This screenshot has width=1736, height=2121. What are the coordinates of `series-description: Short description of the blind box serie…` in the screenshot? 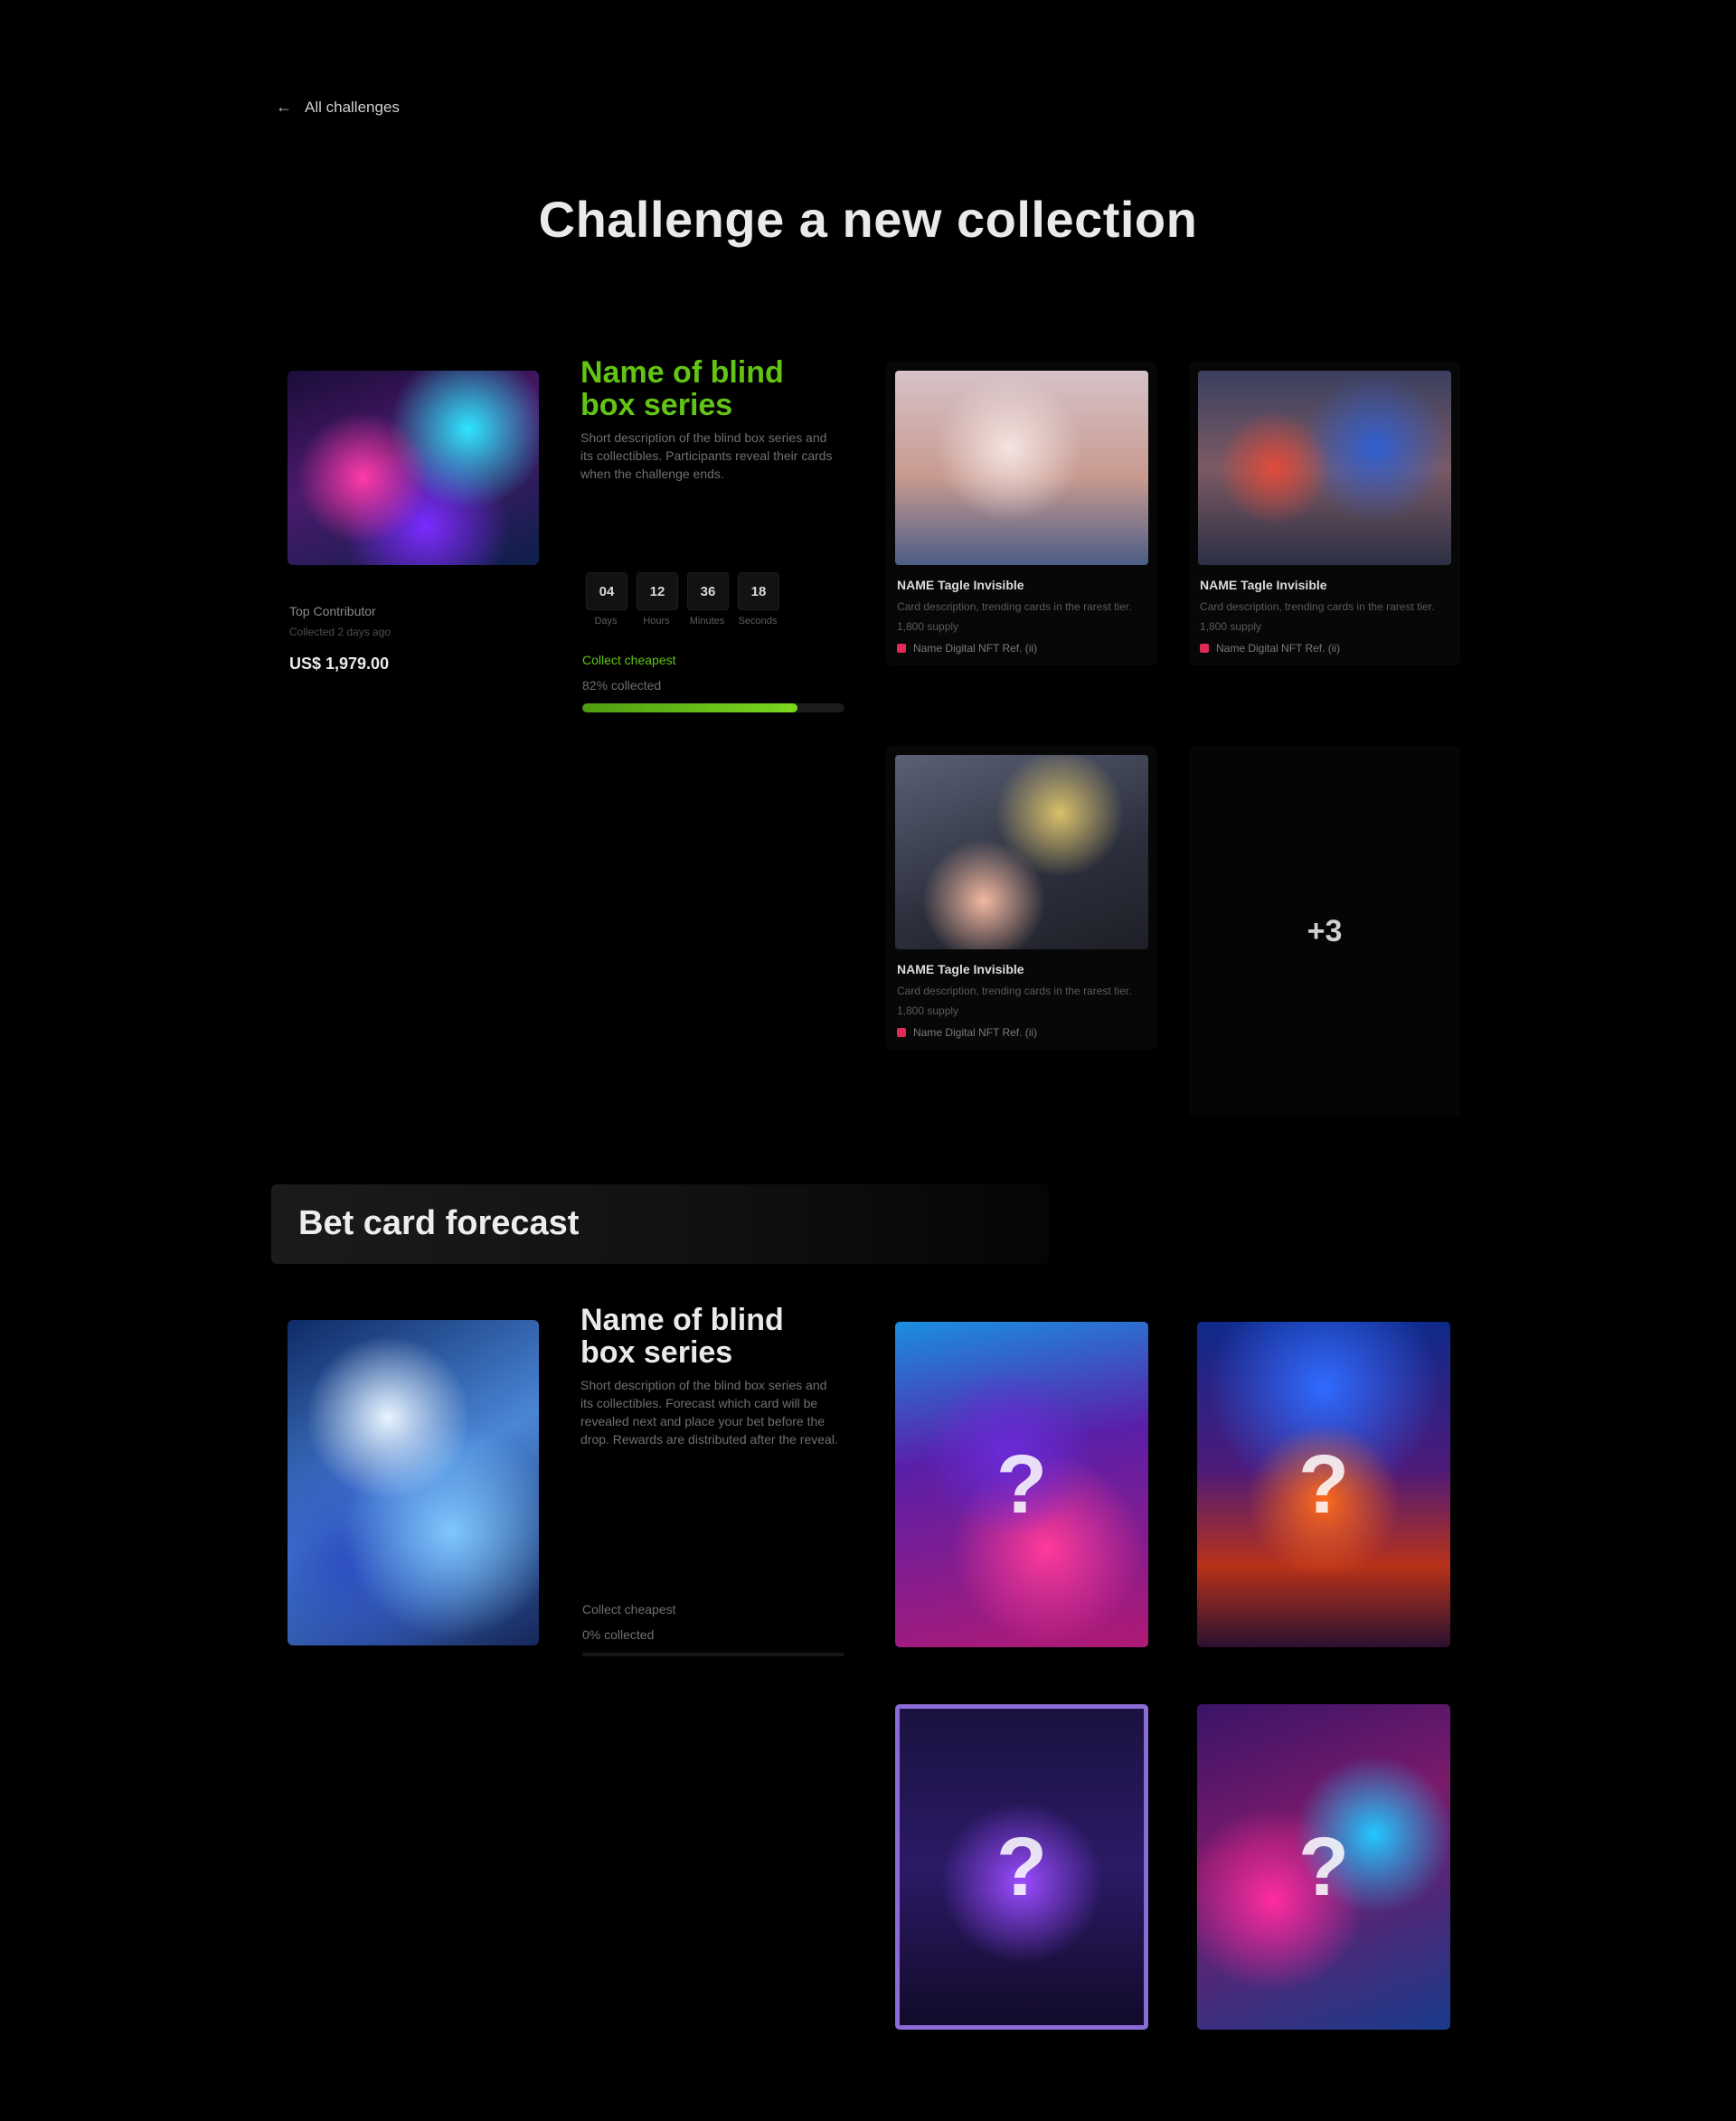 It's located at (707, 455).